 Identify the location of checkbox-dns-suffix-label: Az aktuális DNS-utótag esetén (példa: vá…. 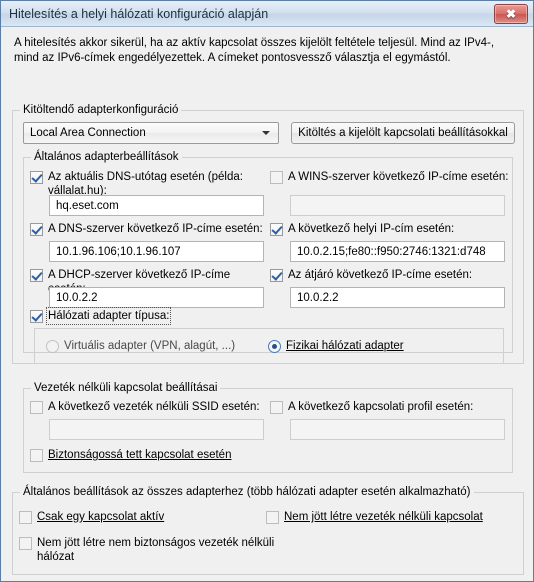
(145, 184).